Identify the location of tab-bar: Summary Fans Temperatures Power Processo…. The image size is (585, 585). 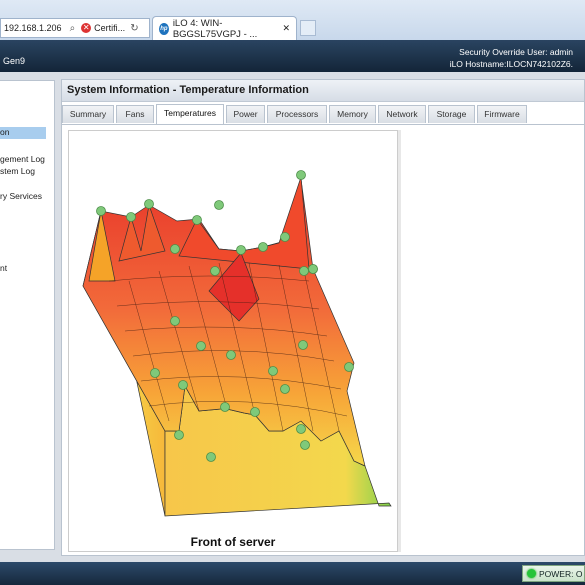
(323, 114).